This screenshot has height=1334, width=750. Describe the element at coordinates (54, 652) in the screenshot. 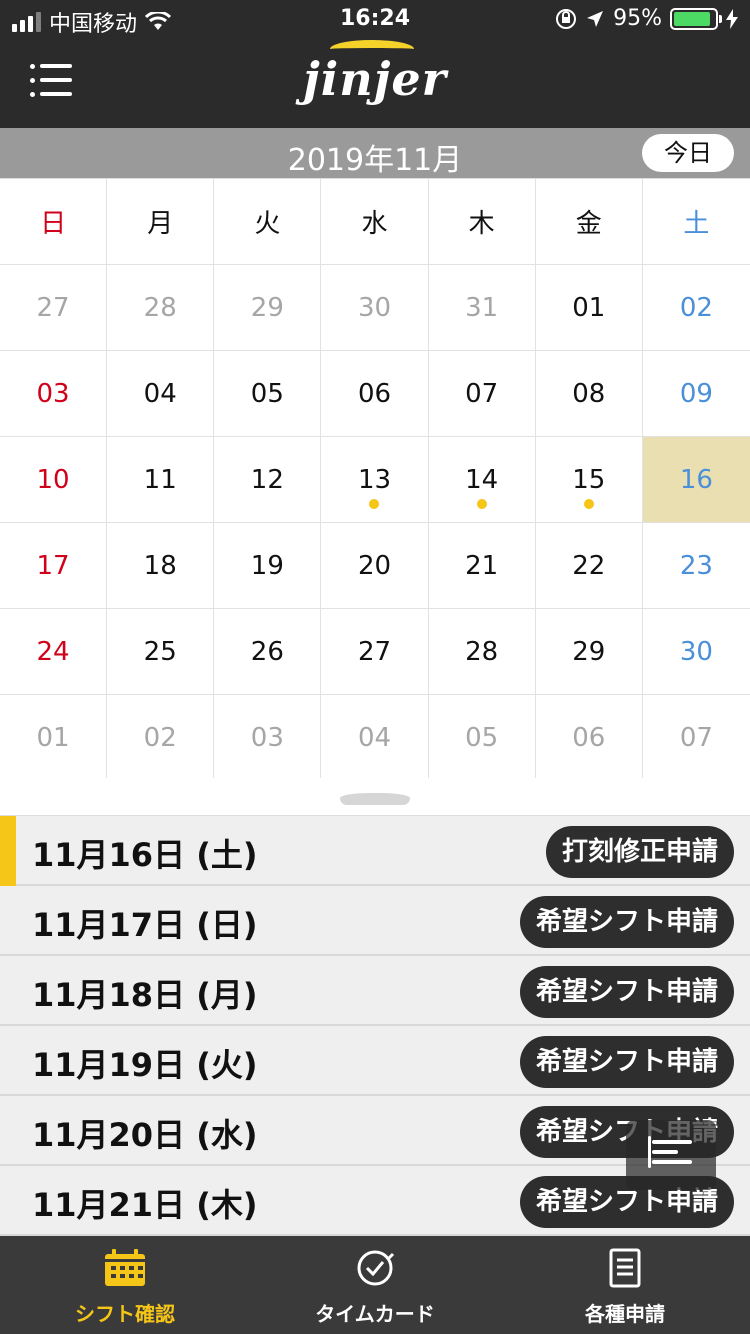

I see `calendar-day: 24` at that location.